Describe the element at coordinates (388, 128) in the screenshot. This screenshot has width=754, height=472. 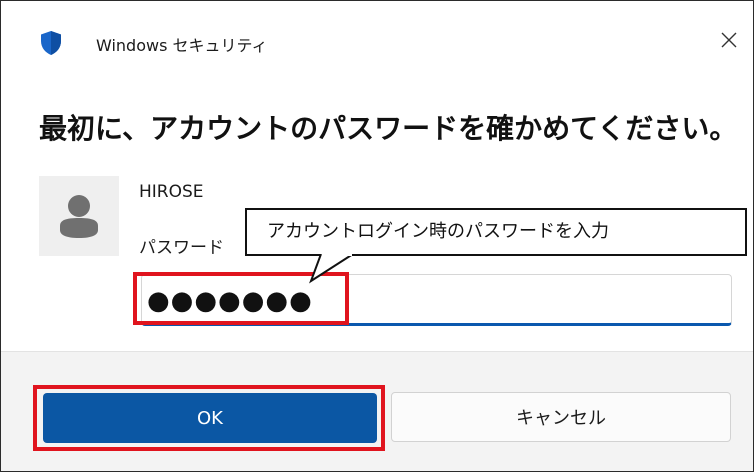
I see `dialog-heading: 最初に、アカウントのパスワードを確かめてください。` at that location.